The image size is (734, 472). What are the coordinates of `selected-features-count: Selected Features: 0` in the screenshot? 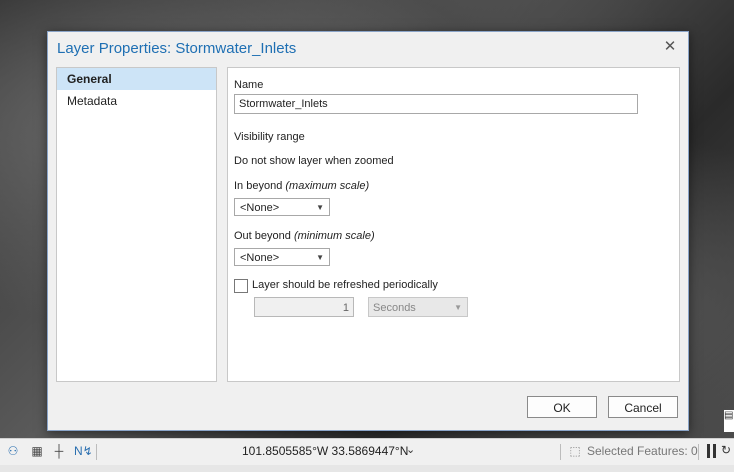 It's located at (642, 451).